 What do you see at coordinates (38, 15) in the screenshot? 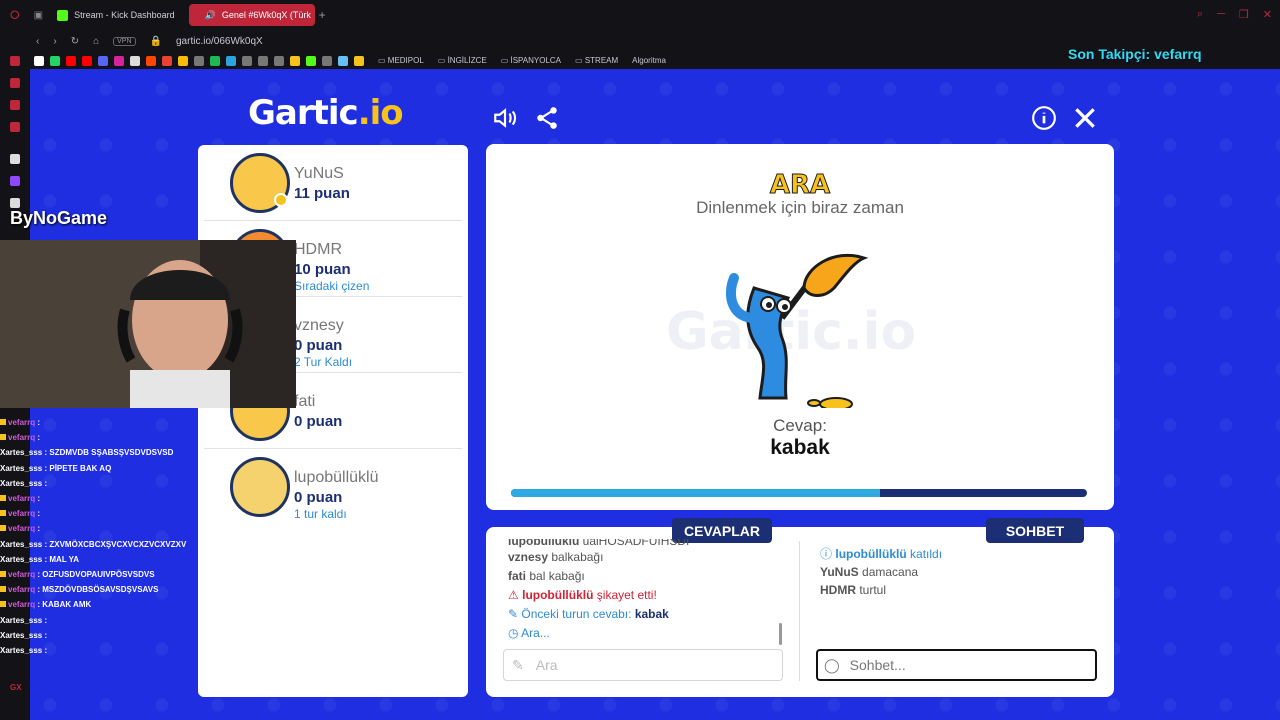
I see `workspace-icon: ▣` at bounding box center [38, 15].